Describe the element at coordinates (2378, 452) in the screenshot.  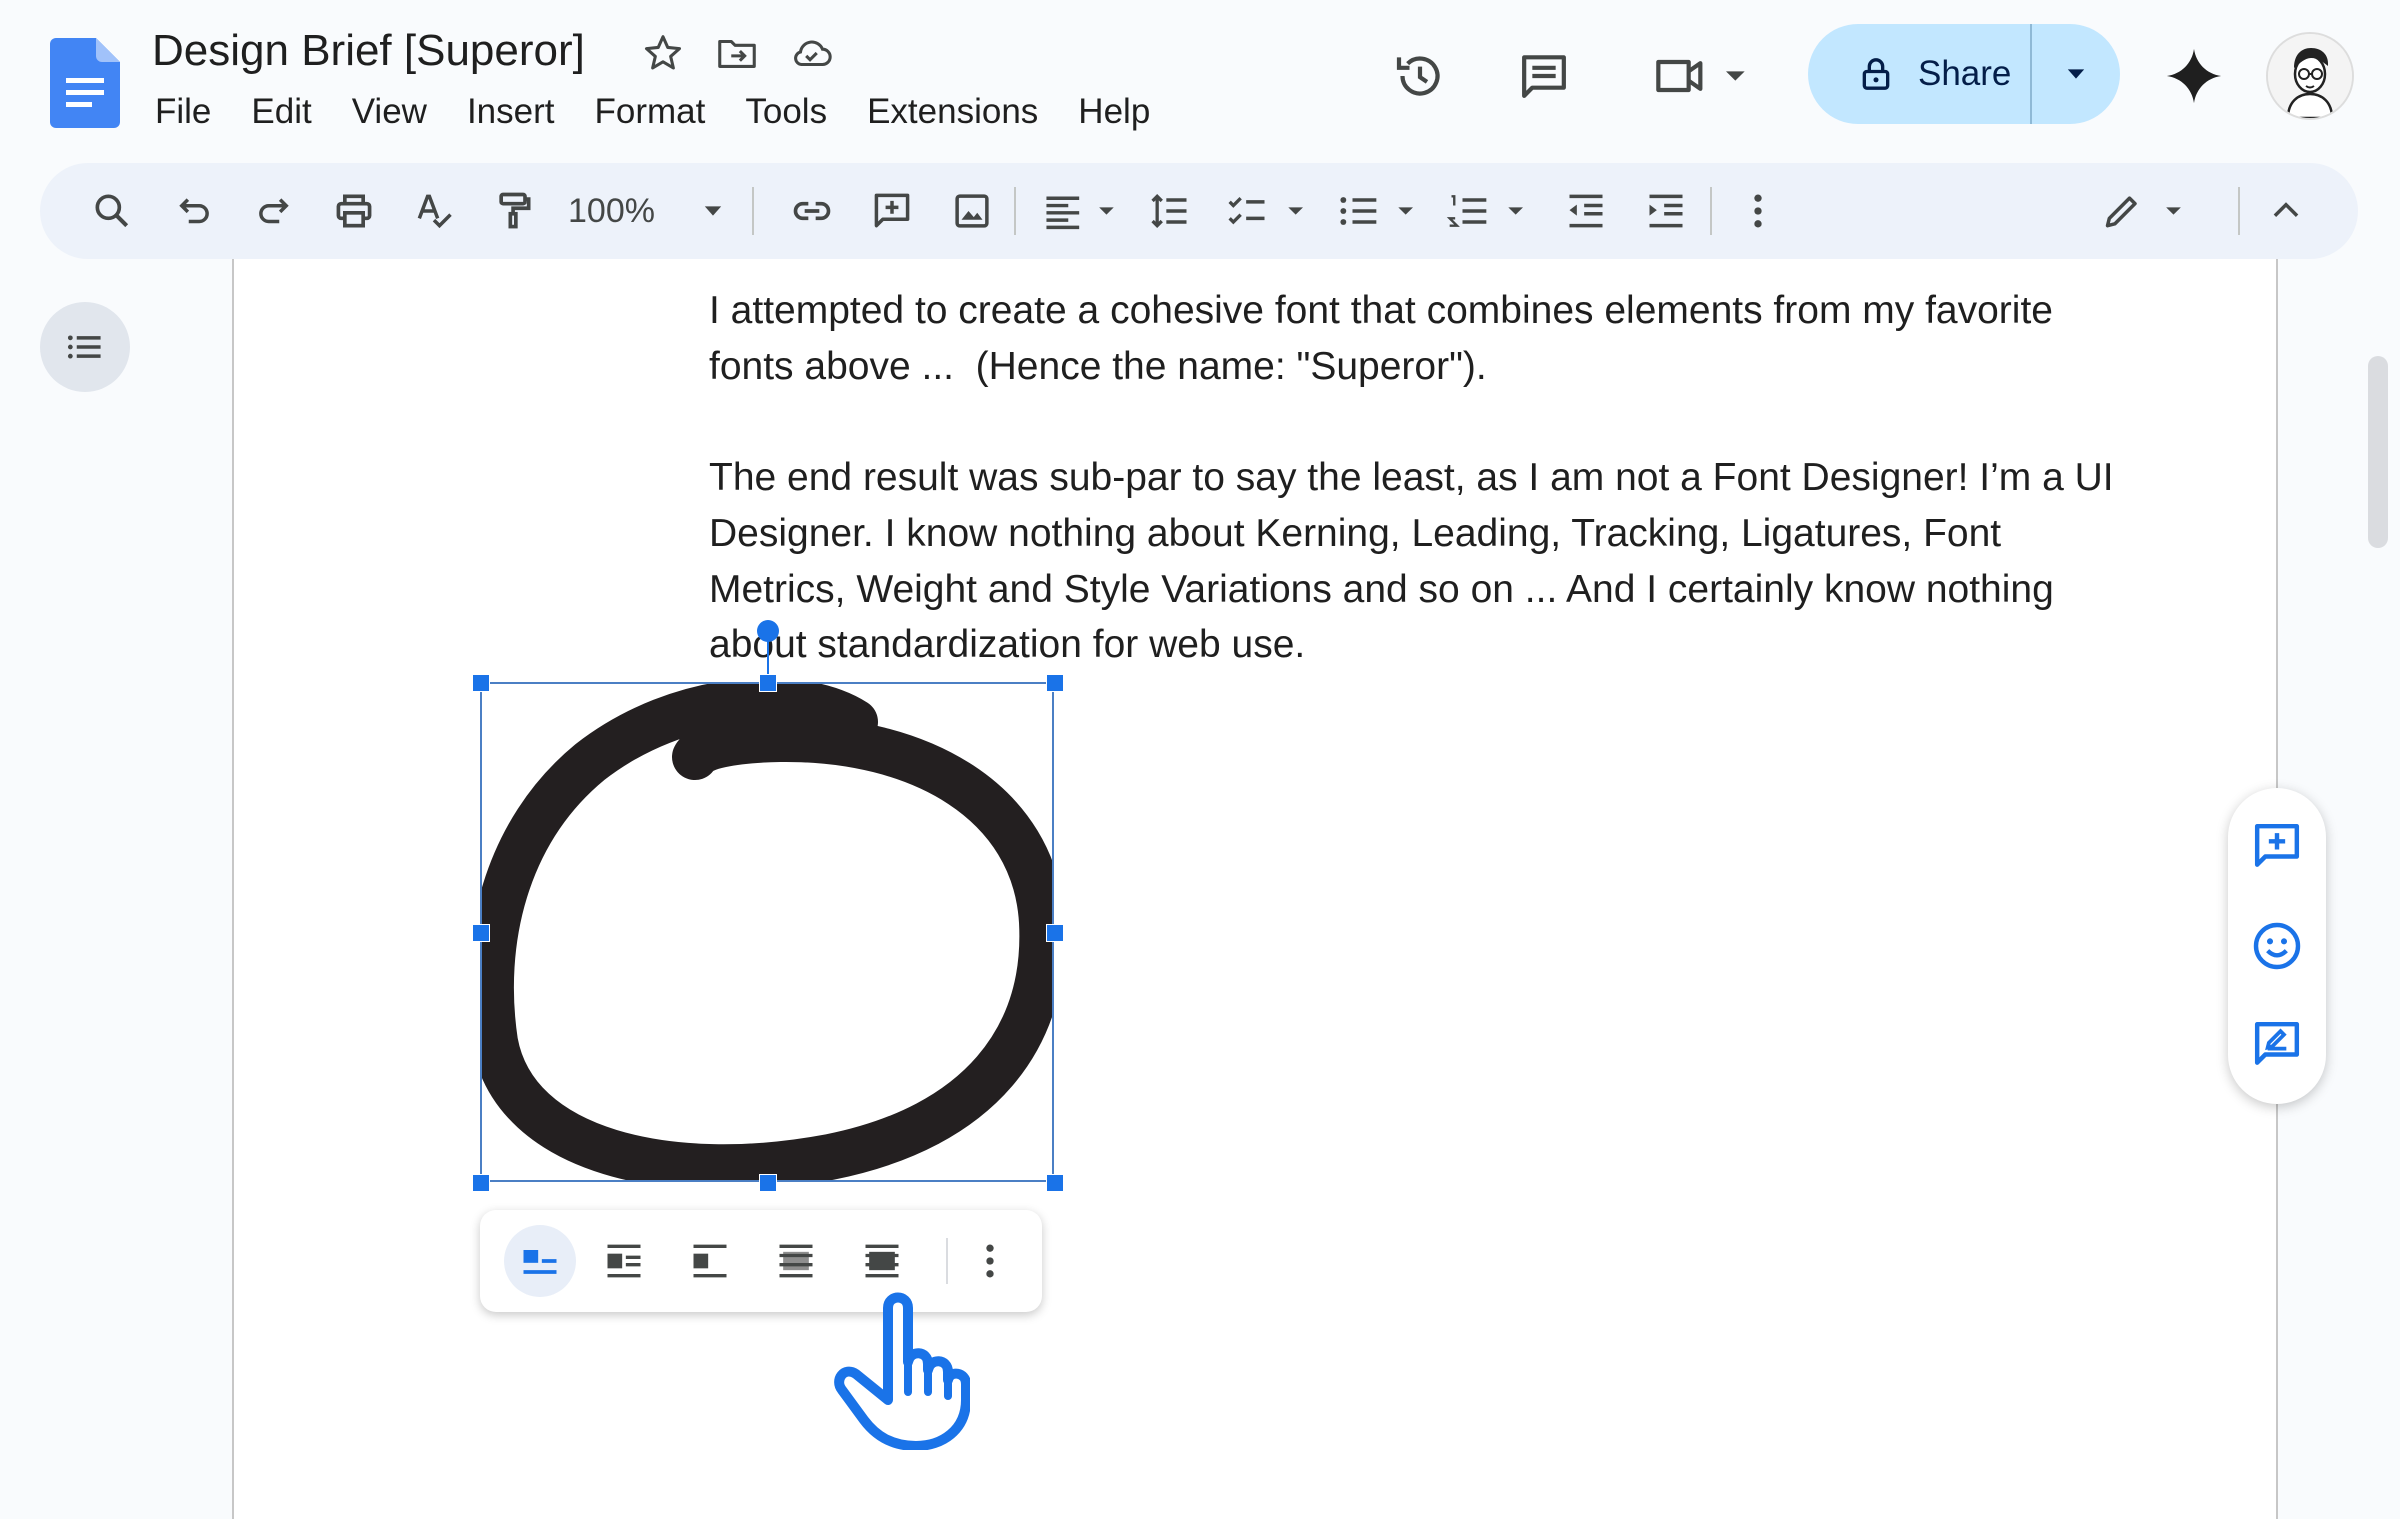
I see `vertical-scrollbar` at that location.